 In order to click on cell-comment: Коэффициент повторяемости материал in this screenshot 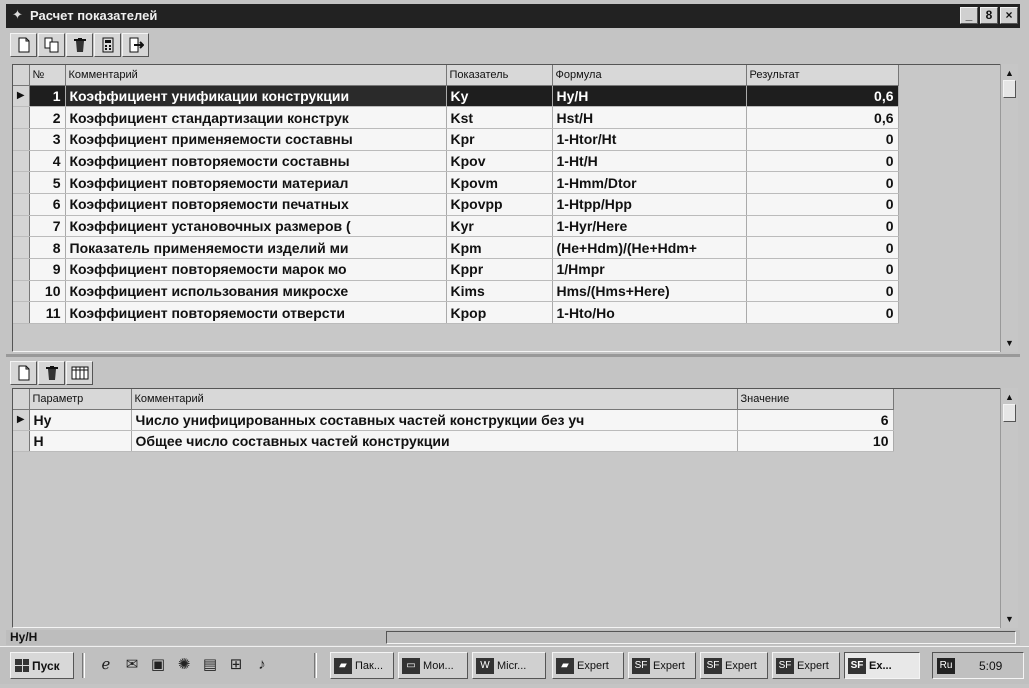, I will do `click(256, 182)`.